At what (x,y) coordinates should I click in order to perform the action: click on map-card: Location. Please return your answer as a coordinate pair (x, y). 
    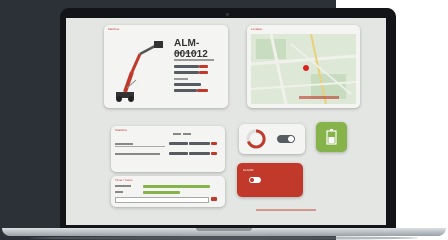
    Looking at the image, I should click on (303, 66).